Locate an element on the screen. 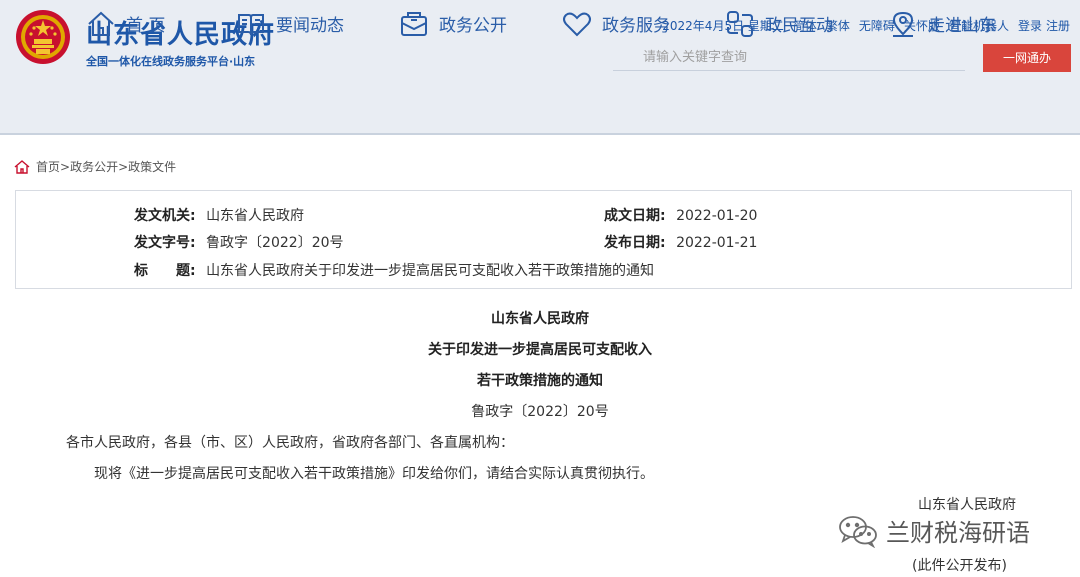  nav-label: 走进山东 is located at coordinates (962, 26).